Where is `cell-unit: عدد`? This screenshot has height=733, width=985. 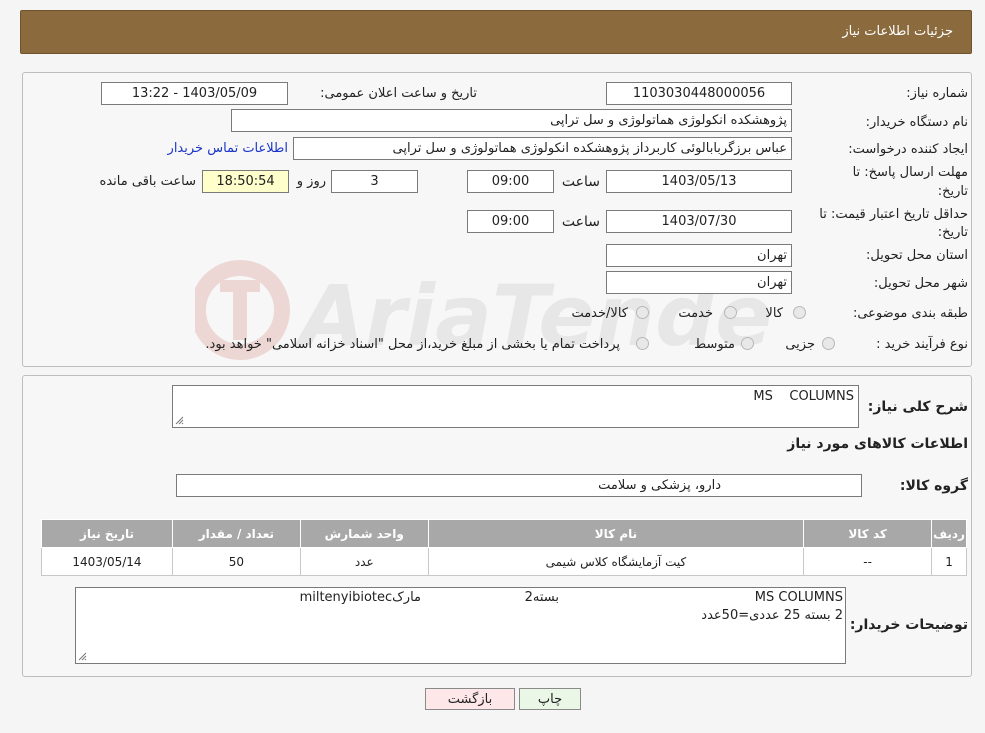
cell-unit: عدد is located at coordinates (364, 561).